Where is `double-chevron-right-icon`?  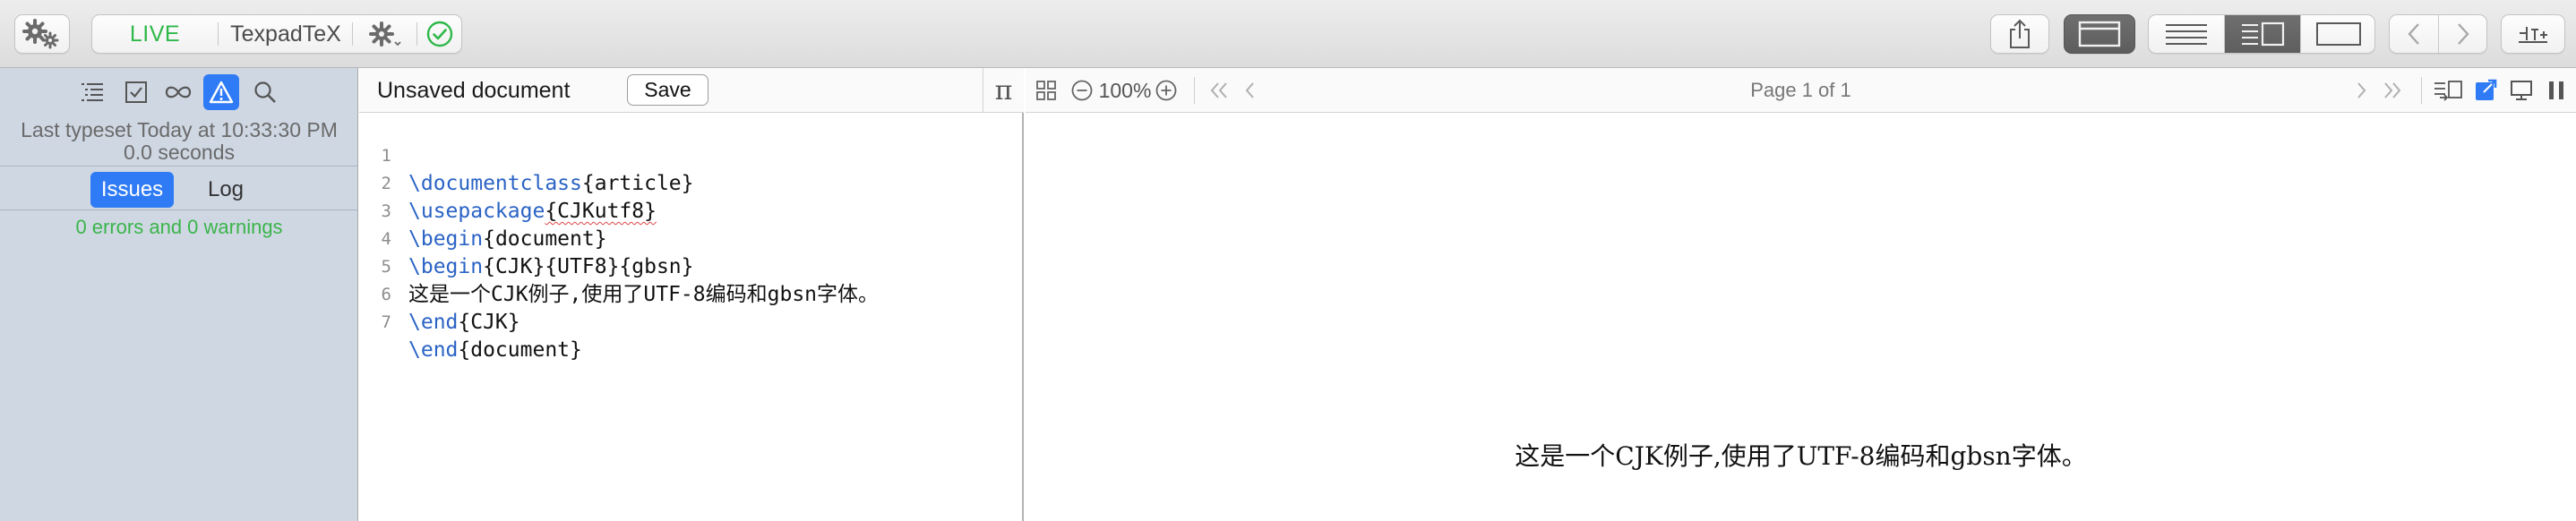
double-chevron-right-icon is located at coordinates (2392, 90).